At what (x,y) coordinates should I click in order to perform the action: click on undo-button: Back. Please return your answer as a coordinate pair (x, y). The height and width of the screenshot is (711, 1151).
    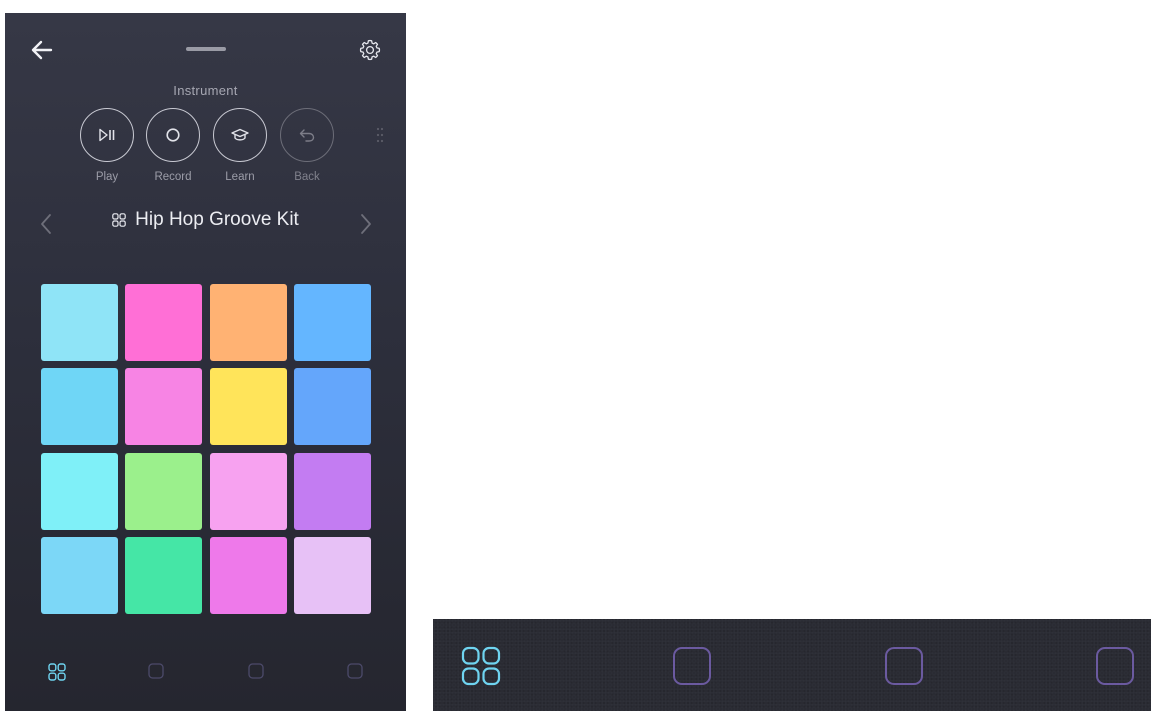
    Looking at the image, I should click on (307, 145).